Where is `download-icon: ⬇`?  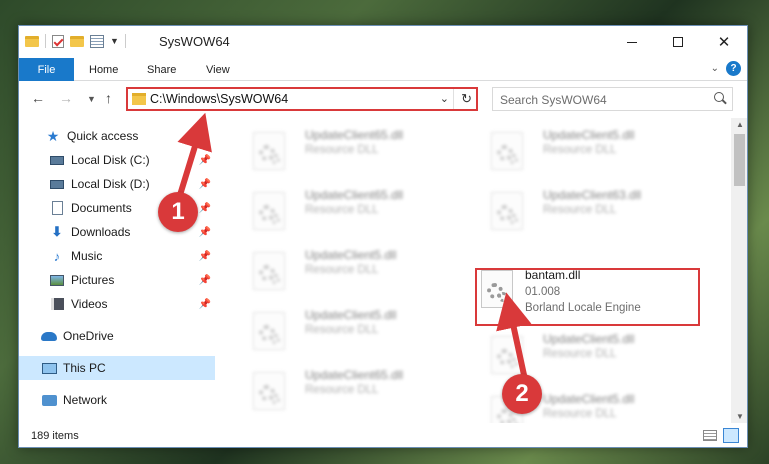 download-icon: ⬇ is located at coordinates (57, 231).